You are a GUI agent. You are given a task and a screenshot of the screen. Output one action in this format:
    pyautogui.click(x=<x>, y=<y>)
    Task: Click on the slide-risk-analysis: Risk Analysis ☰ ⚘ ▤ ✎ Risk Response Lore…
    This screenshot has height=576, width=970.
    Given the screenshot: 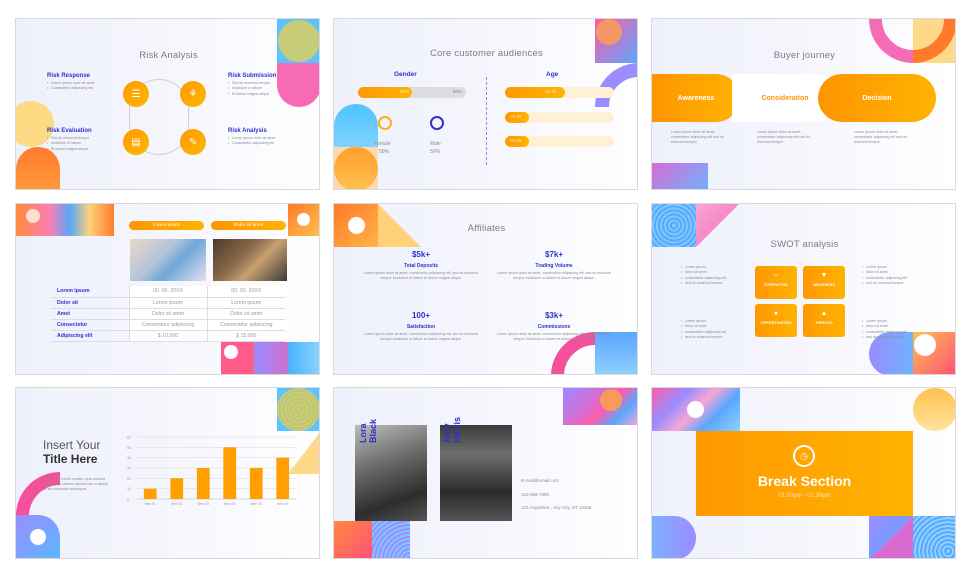 What is the action you would take?
    pyautogui.click(x=167, y=104)
    